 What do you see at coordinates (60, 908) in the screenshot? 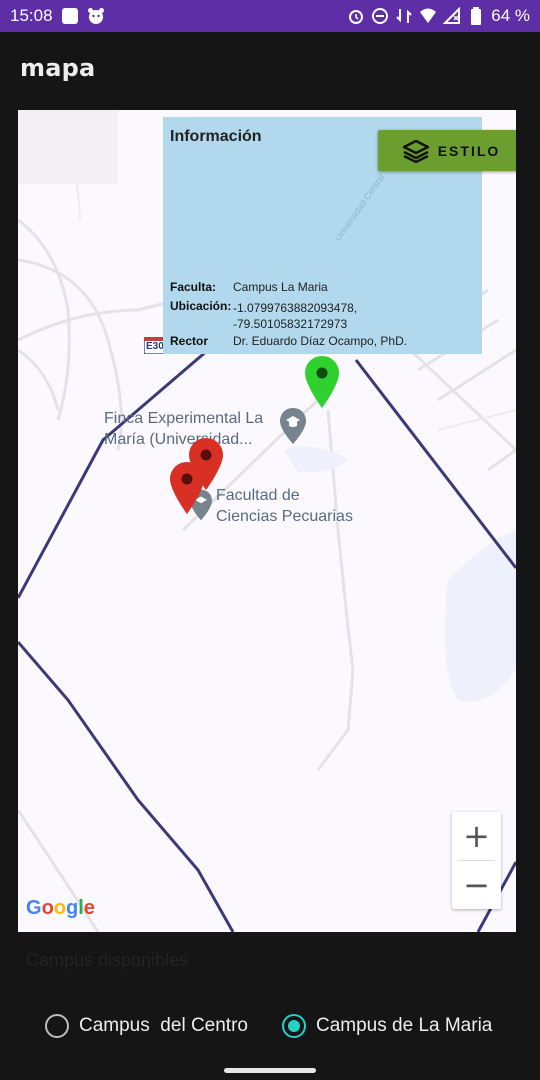
I see `google-logo: Google` at bounding box center [60, 908].